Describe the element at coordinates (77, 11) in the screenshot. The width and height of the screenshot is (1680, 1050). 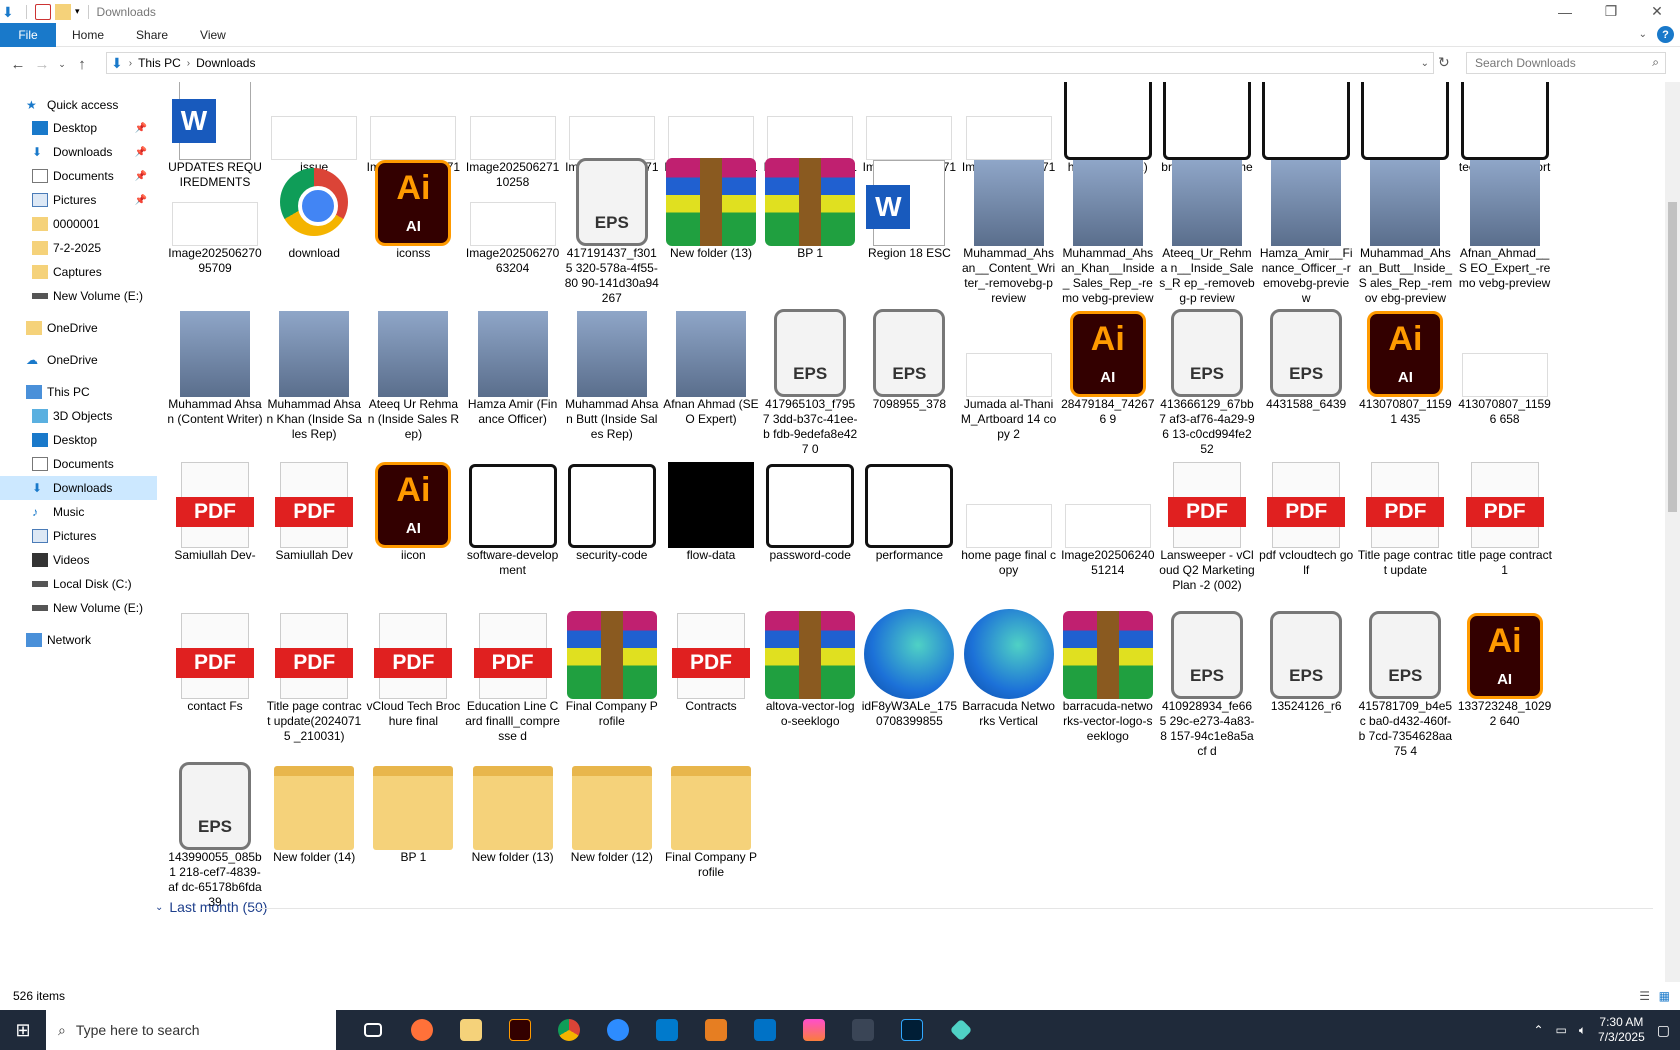
I see `customize-toolbar-icon: ▾` at that location.